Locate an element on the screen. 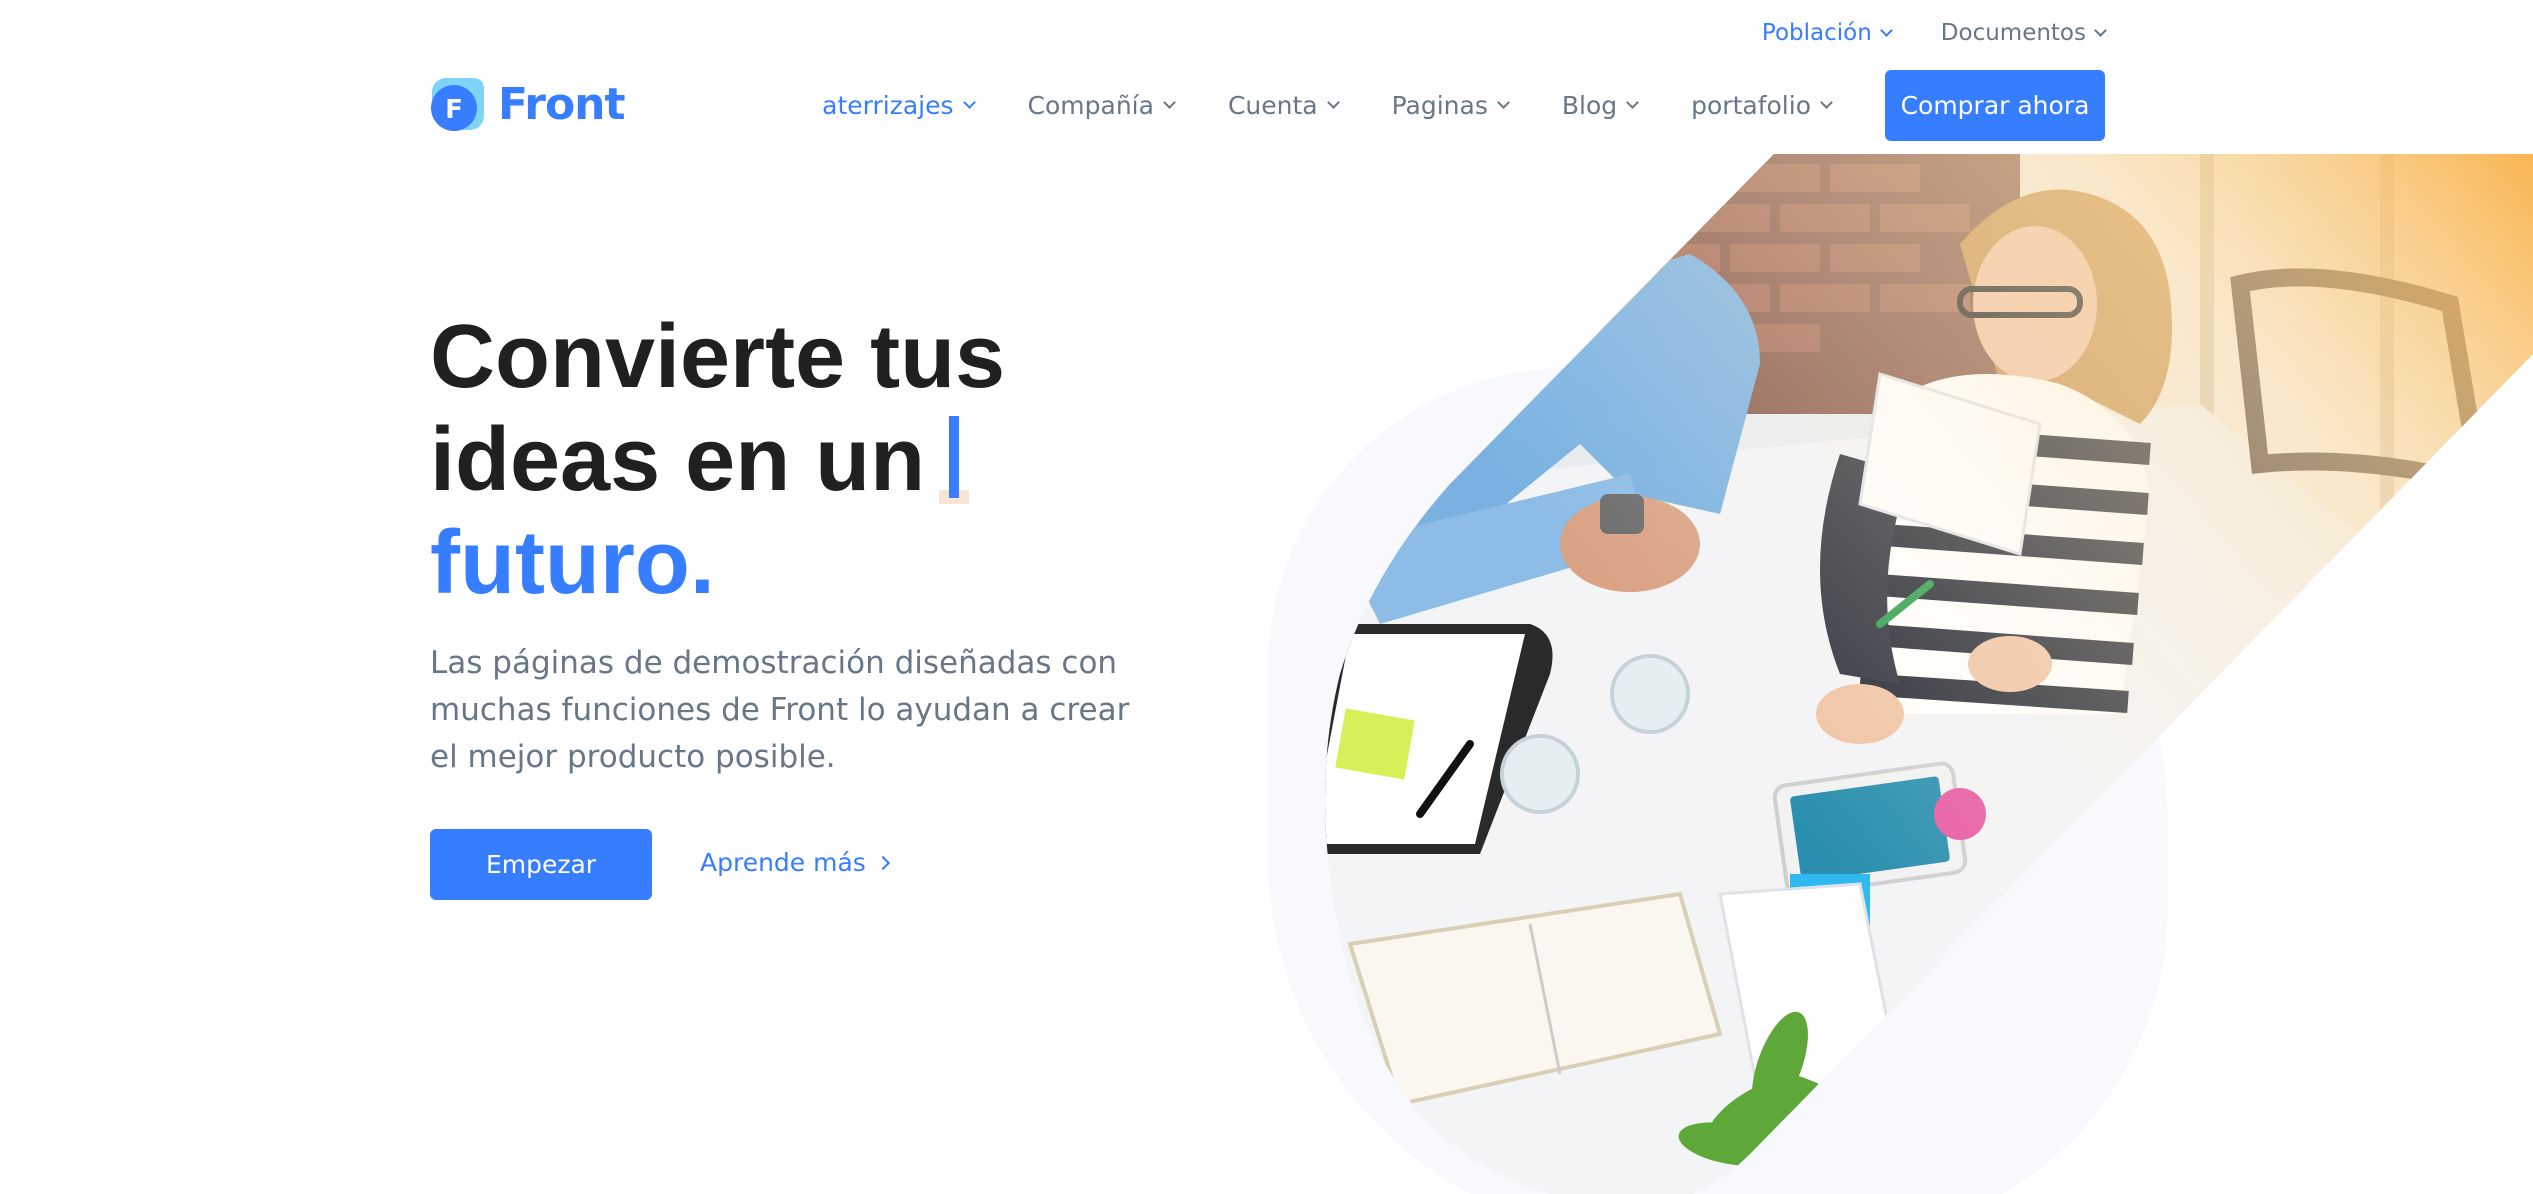 The image size is (2533, 1194). nav-item-label: Blog is located at coordinates (1589, 105).